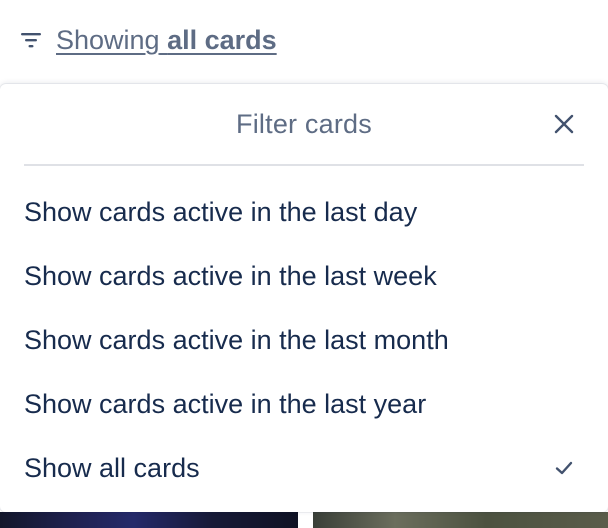 The height and width of the screenshot is (528, 608). What do you see at coordinates (236, 339) in the screenshot?
I see `option-label: Show cards active in the last month` at bounding box center [236, 339].